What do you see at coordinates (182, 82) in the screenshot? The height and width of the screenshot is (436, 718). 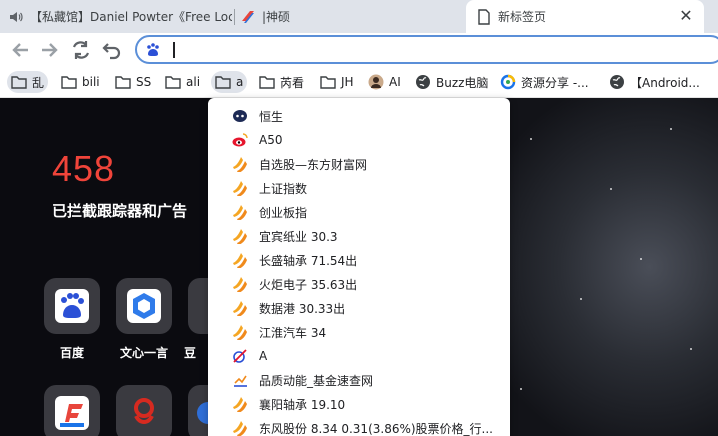 I see `bookmark-folder-ali: ali` at bounding box center [182, 82].